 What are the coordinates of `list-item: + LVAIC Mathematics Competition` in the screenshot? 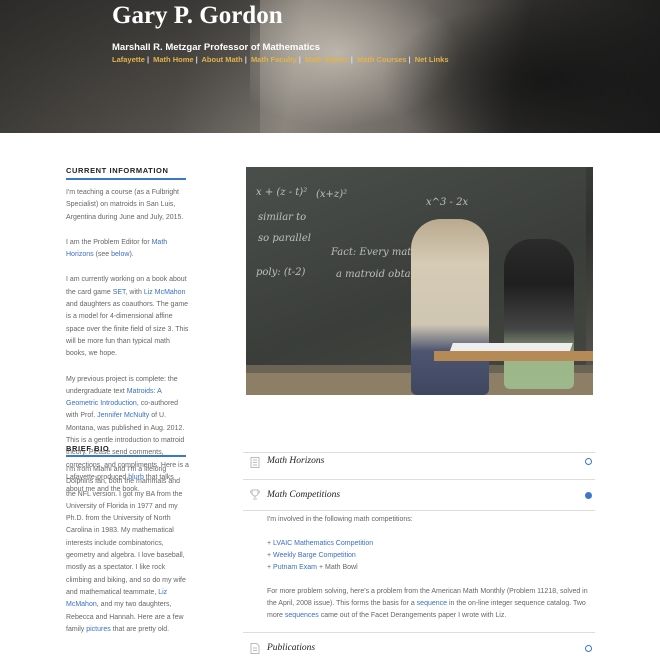 It's located at (320, 543).